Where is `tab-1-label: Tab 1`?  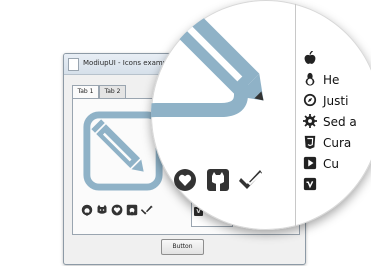 tab-1-label: Tab 1 is located at coordinates (85, 91).